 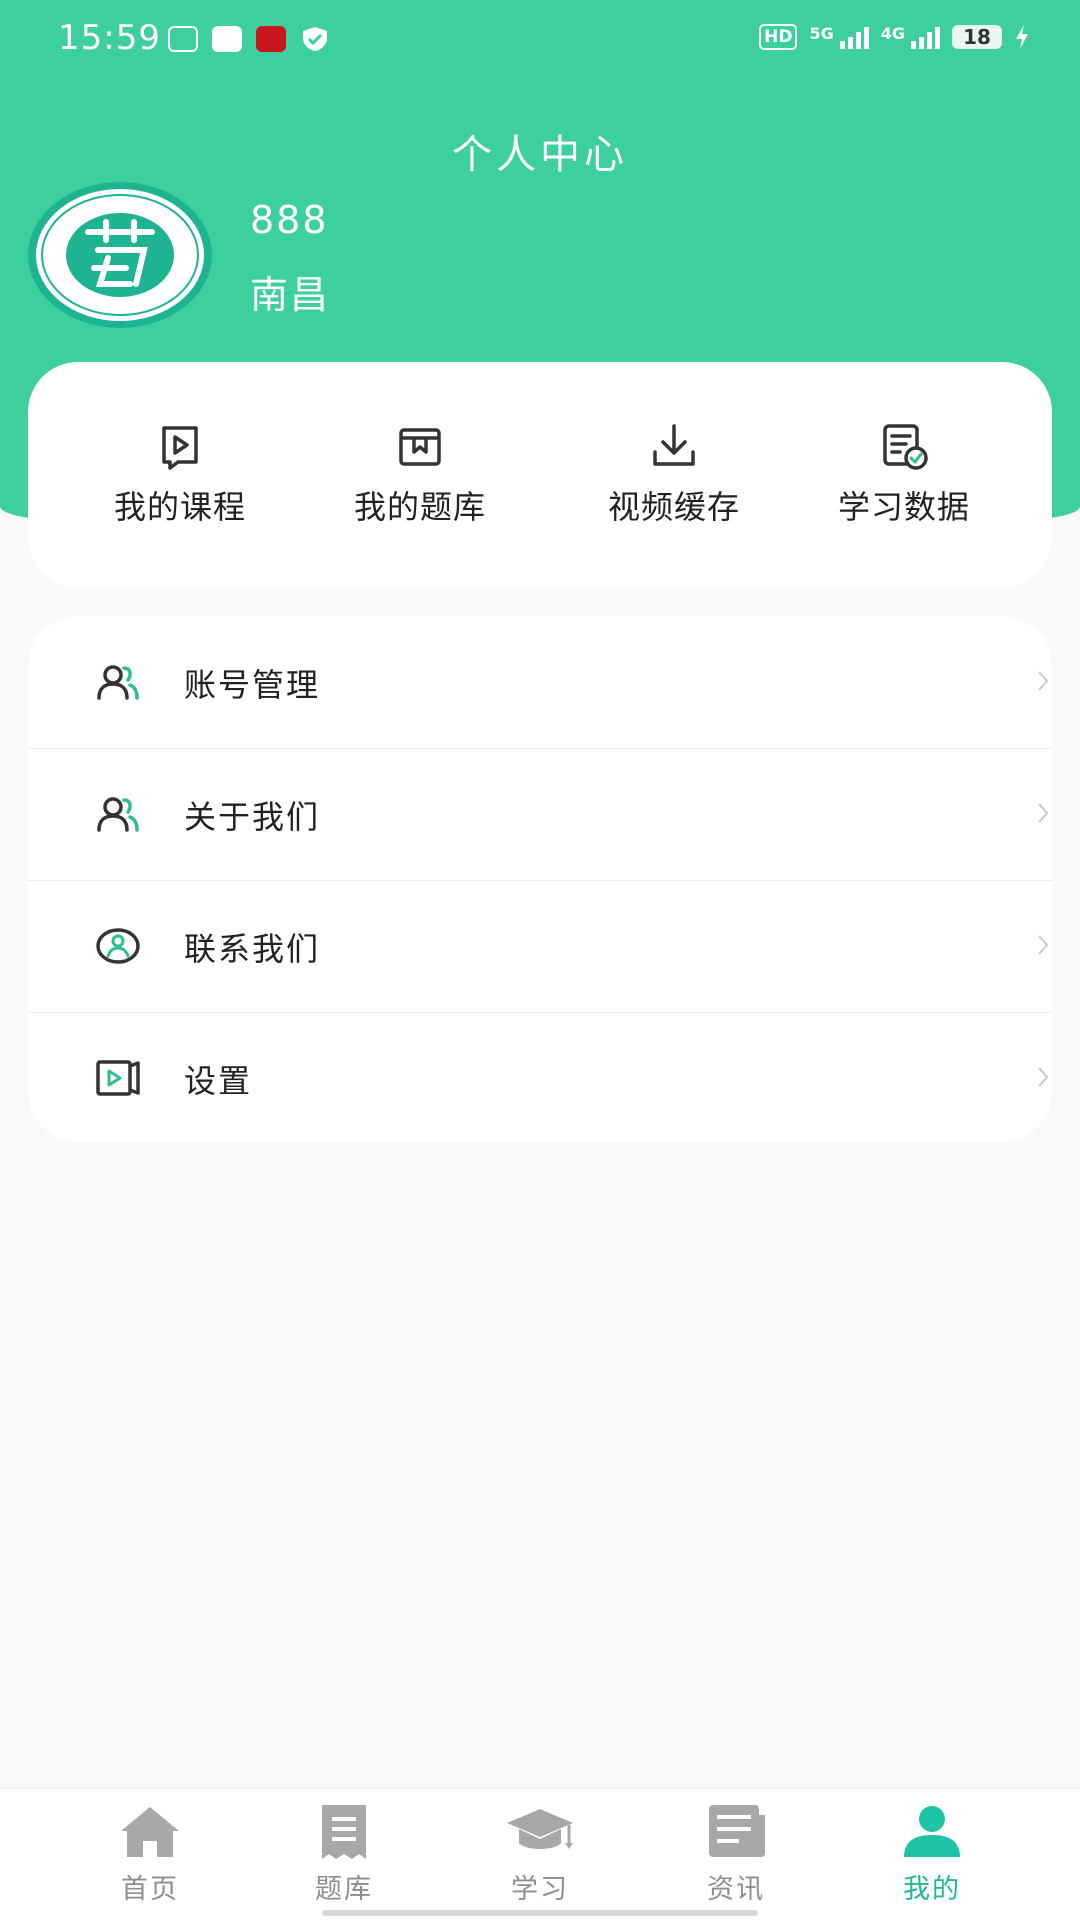 I want to click on status-bar: 15:59 HD 5G 4G 18, so click(x=540, y=42).